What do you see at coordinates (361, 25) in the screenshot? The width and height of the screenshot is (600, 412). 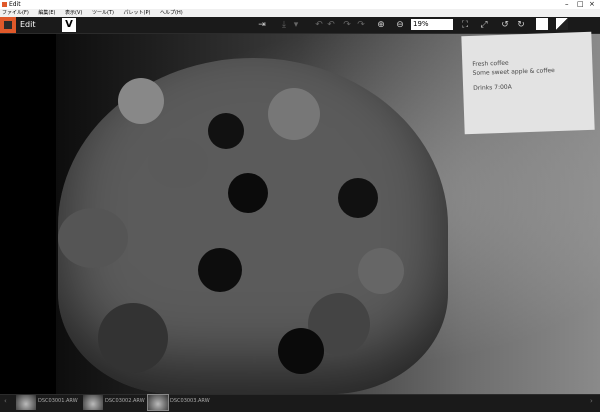 I see `redo-all-icon: ↷` at bounding box center [361, 25].